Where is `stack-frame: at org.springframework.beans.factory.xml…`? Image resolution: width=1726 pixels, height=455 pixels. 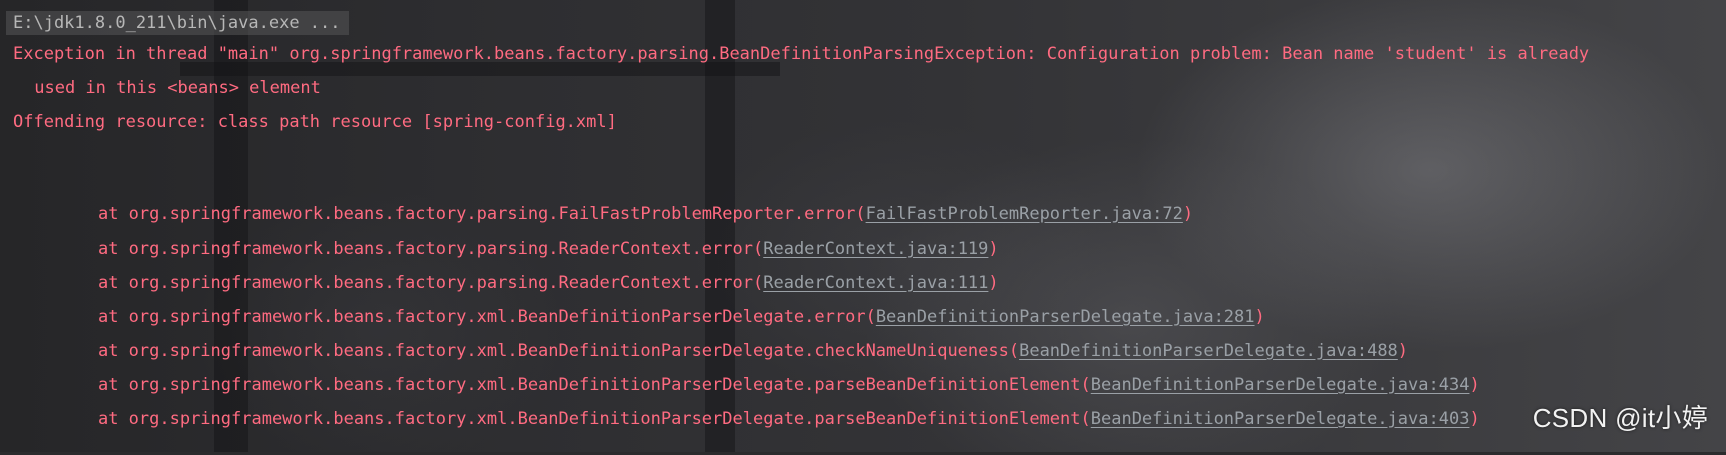
stack-frame: at org.springframework.beans.factory.xml… is located at coordinates (768, 419).